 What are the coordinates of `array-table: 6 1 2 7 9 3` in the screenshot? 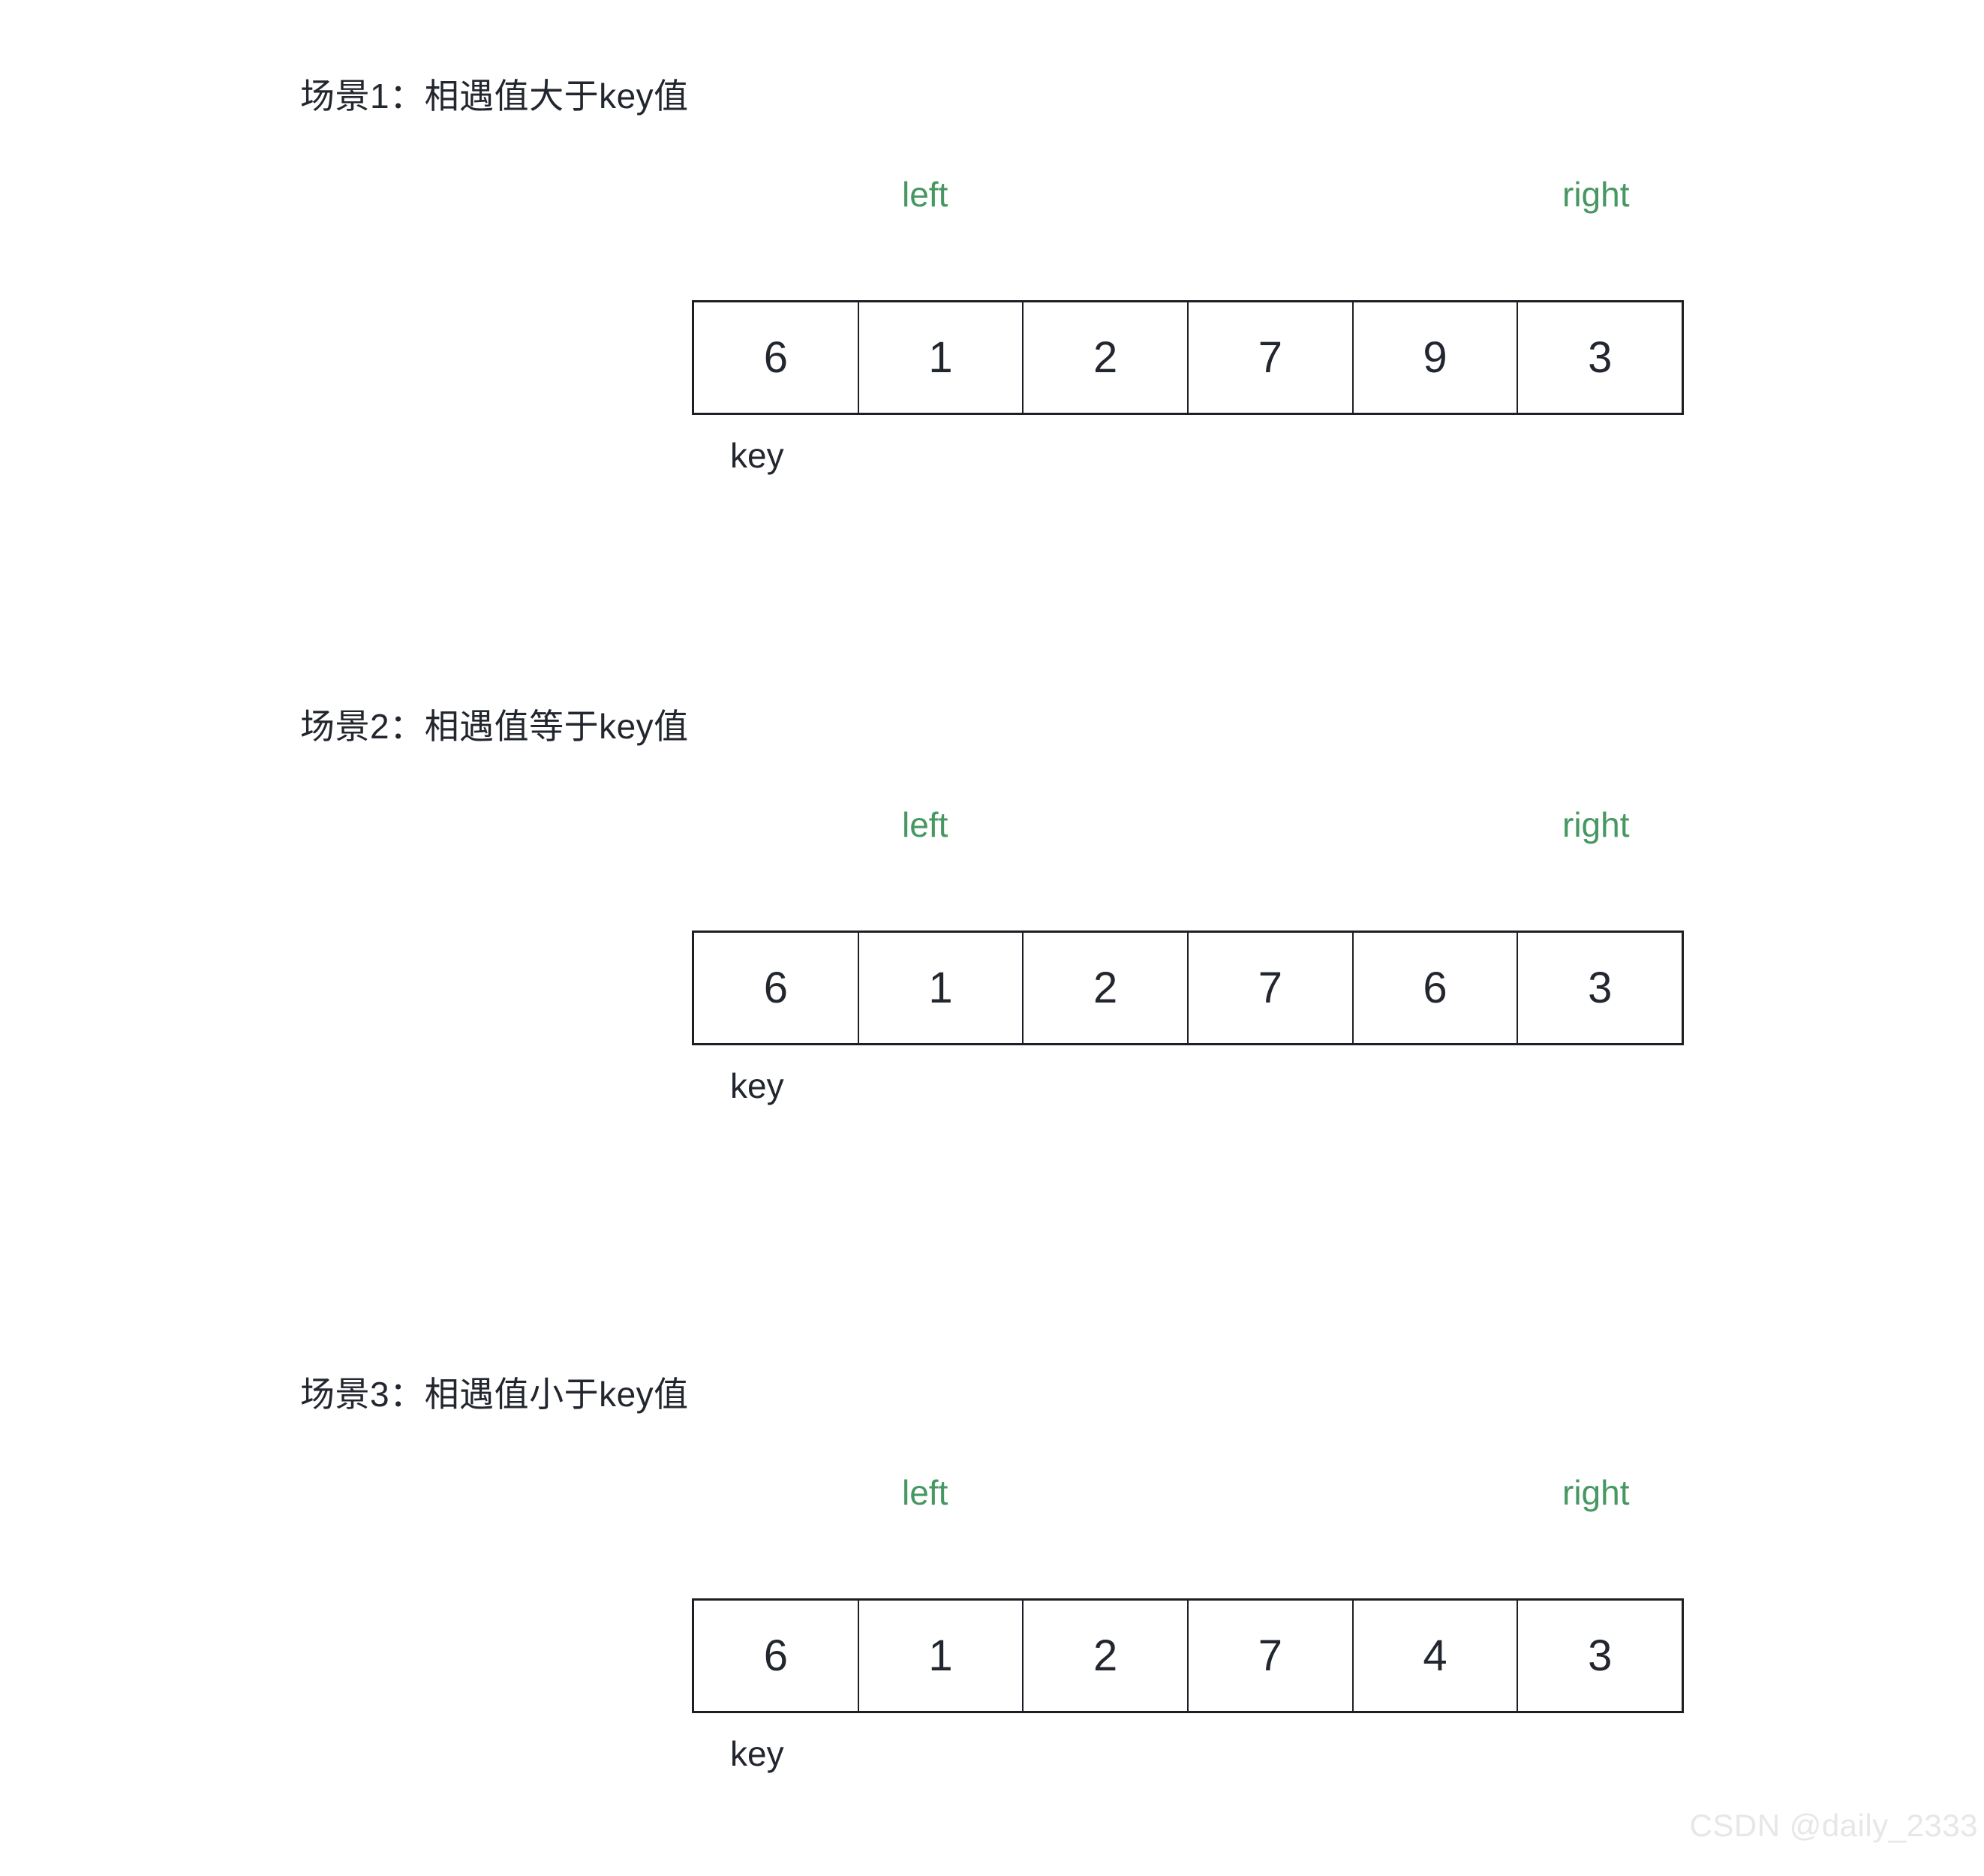 It's located at (1188, 357).